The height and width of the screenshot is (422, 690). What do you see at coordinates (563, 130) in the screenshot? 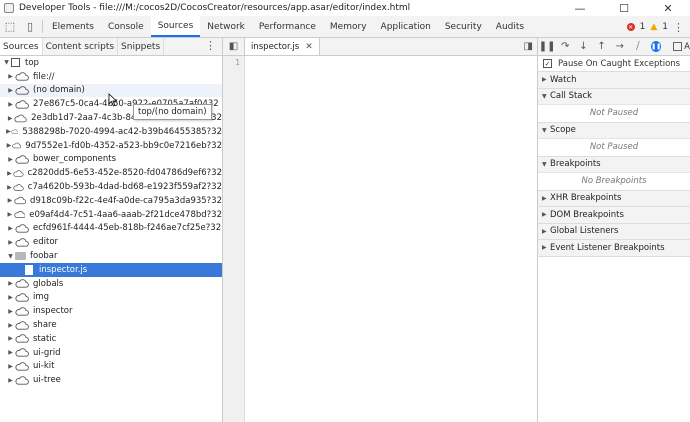
I see `section-title: Scope` at bounding box center [563, 130].